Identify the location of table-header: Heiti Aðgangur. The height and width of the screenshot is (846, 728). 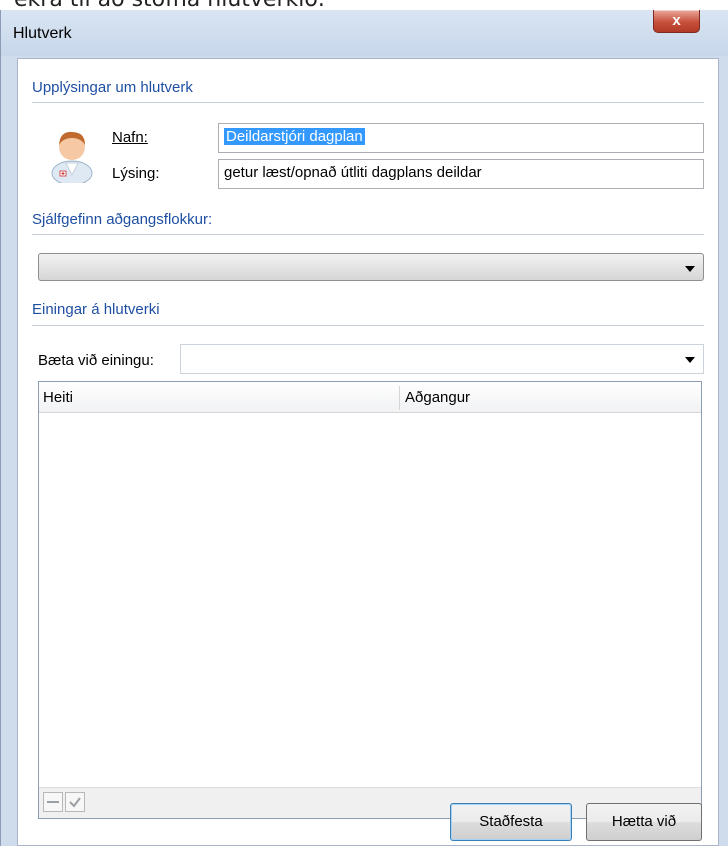
(370, 397).